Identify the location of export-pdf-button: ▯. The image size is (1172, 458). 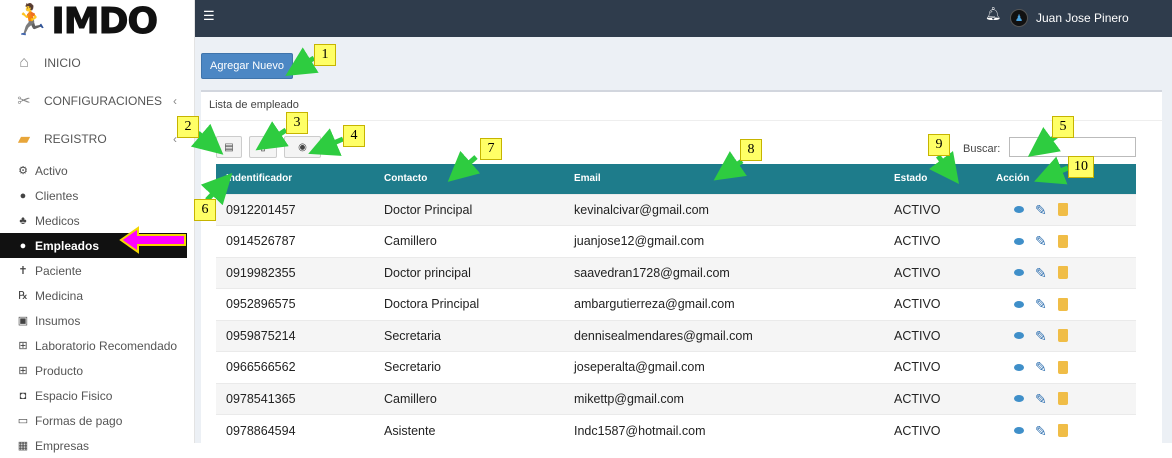
(263, 147).